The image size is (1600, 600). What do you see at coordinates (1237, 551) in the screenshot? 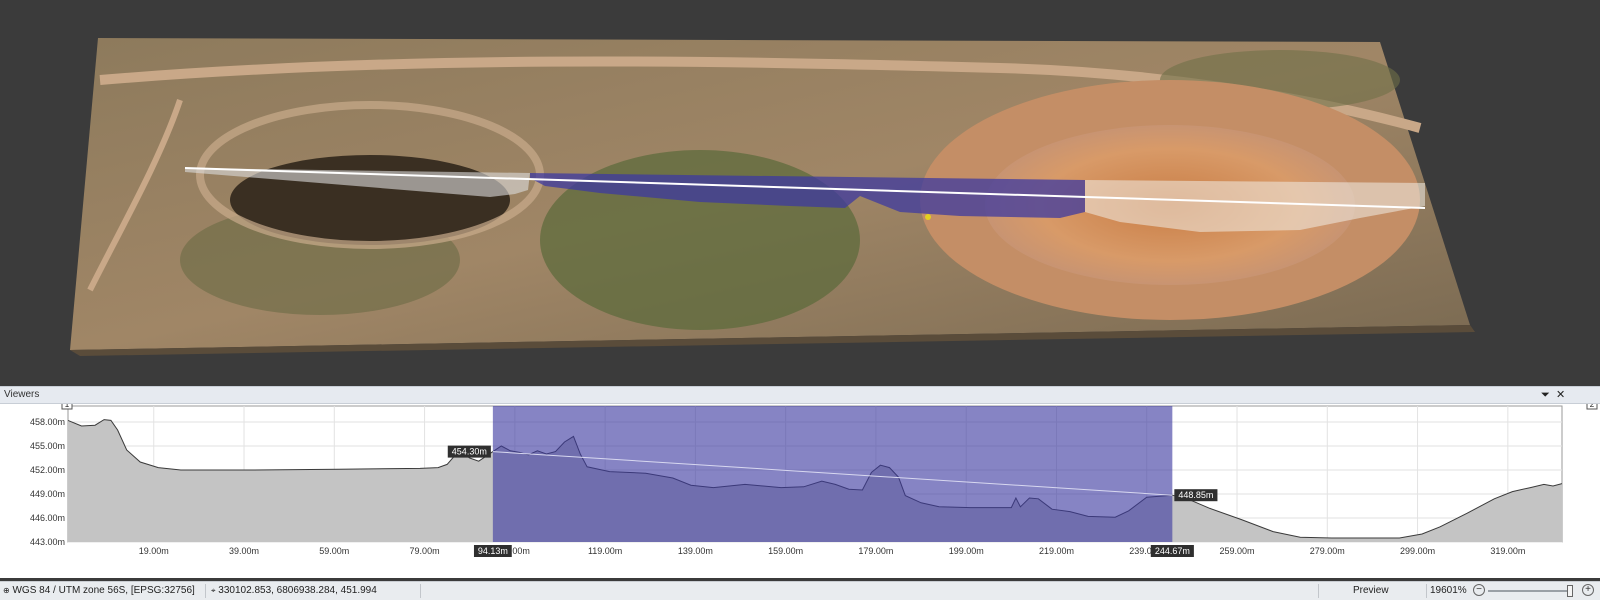
I see `x-tick-label: 259.00m` at bounding box center [1237, 551].